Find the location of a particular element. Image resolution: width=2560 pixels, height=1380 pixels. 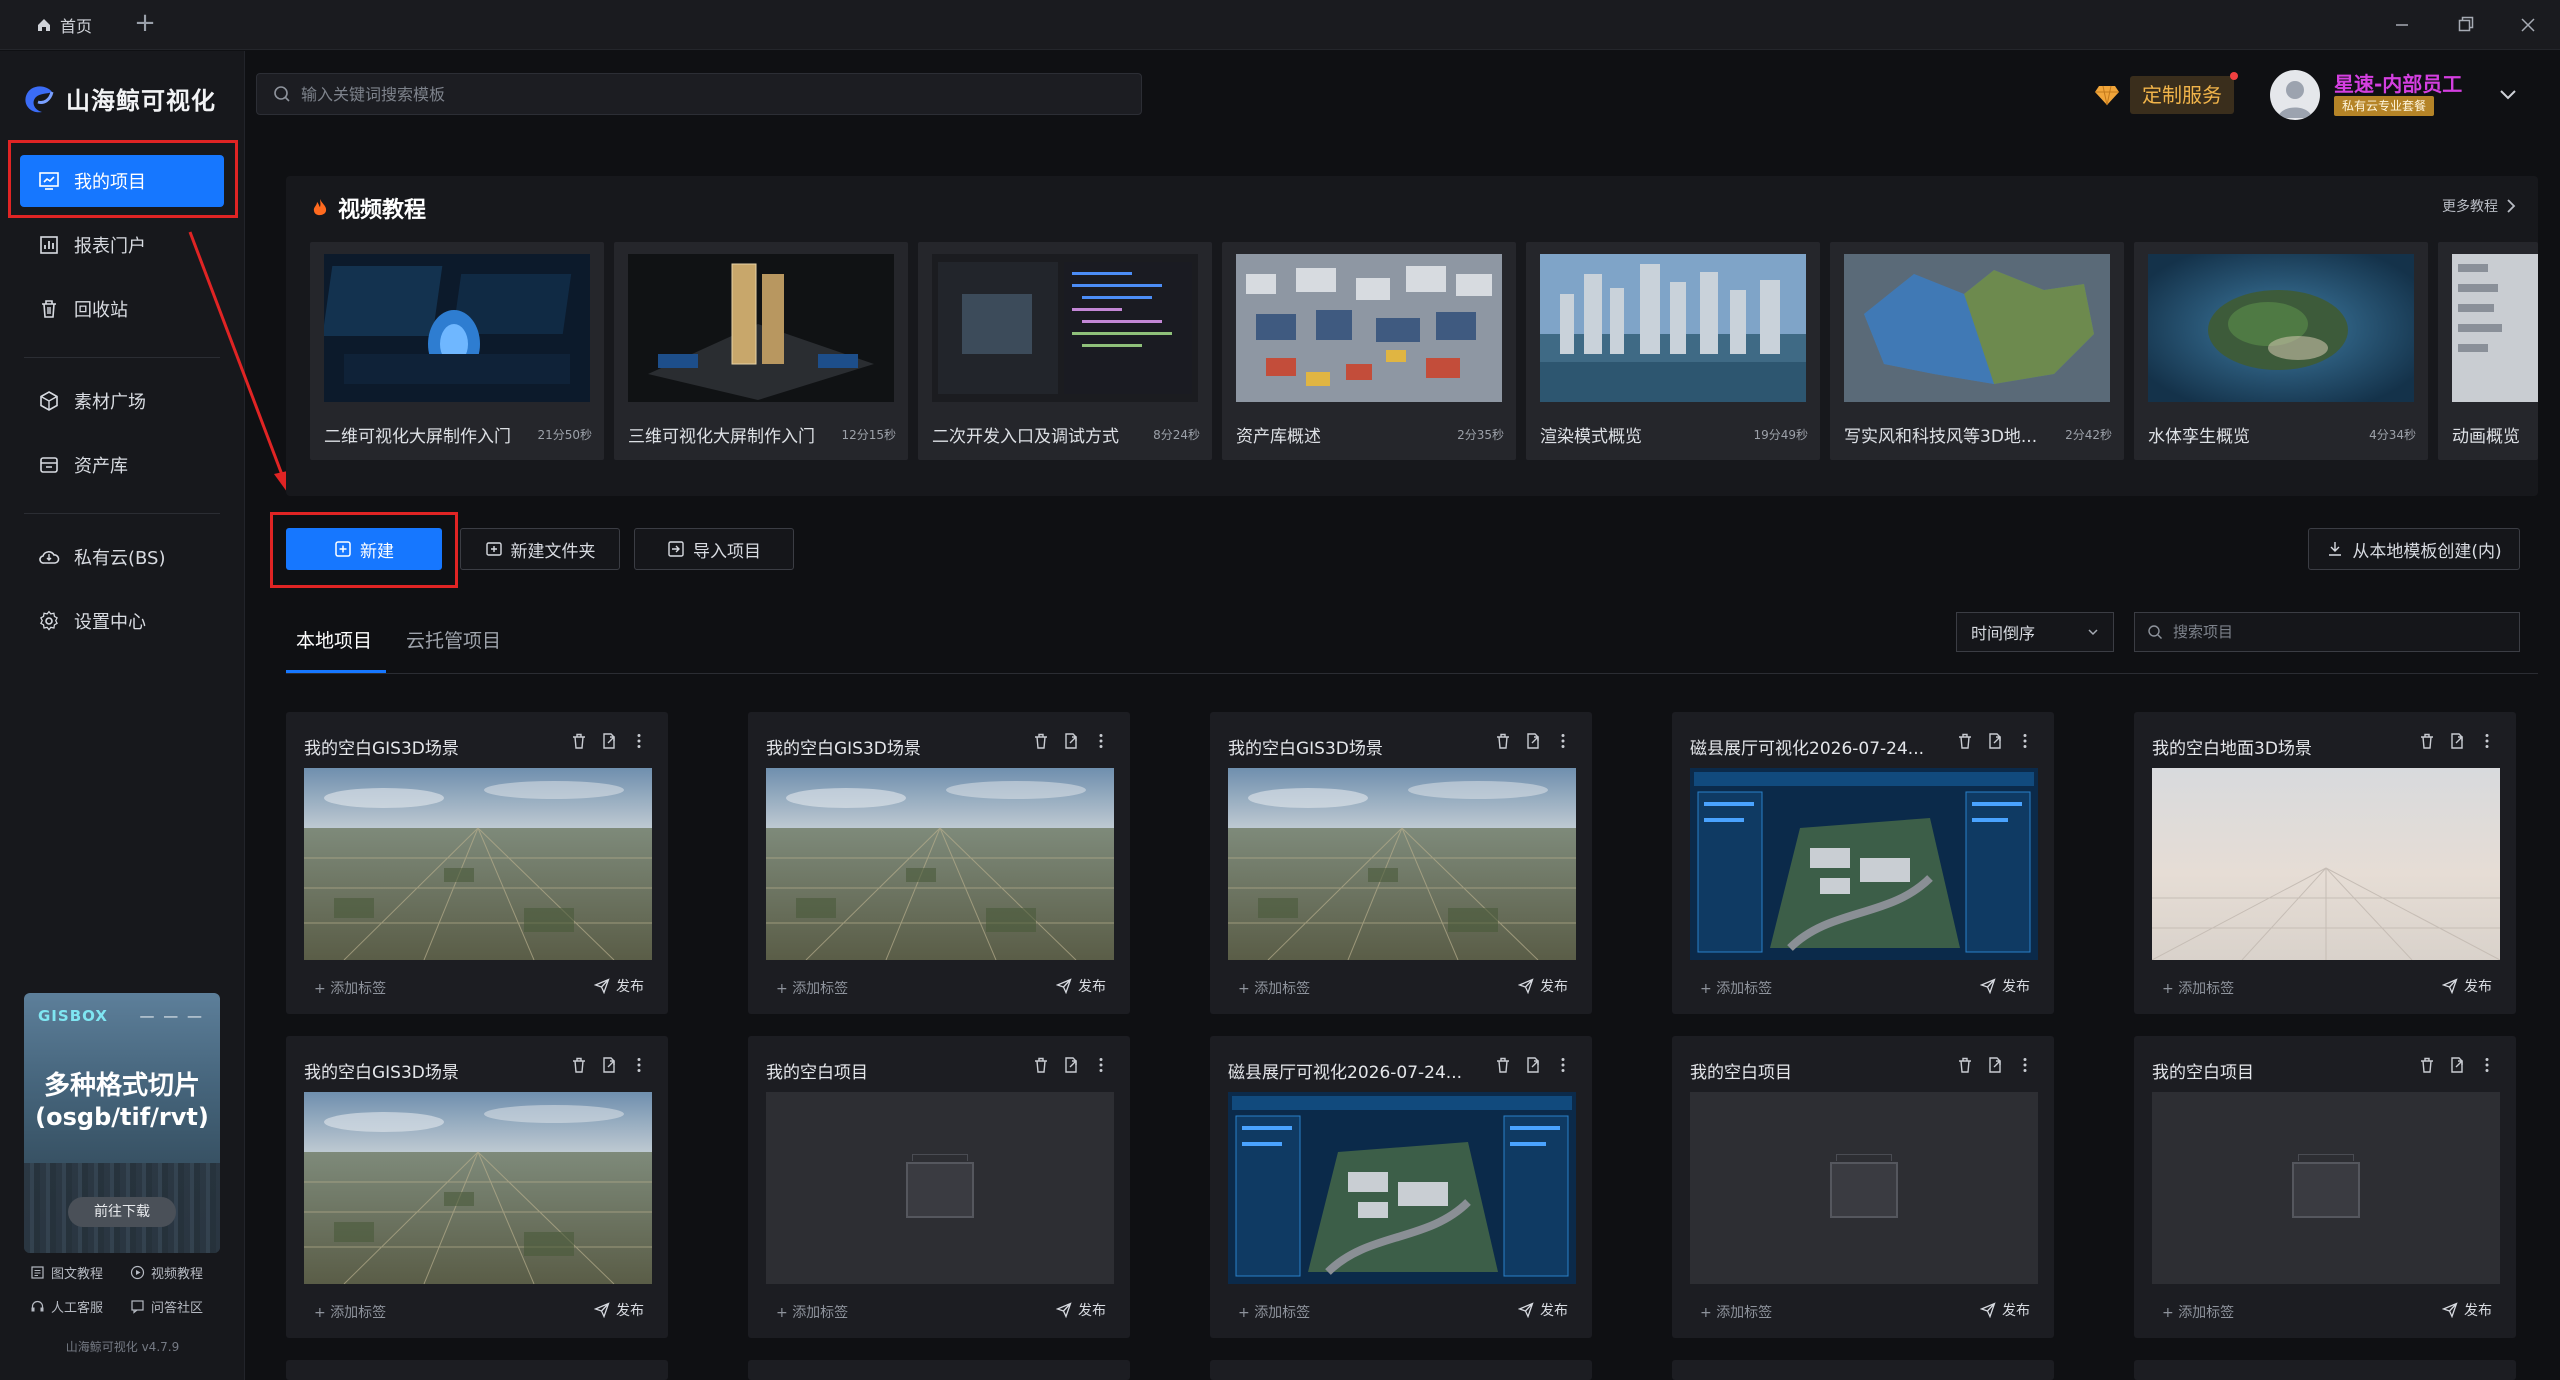

template-search-input is located at coordinates (701, 94).